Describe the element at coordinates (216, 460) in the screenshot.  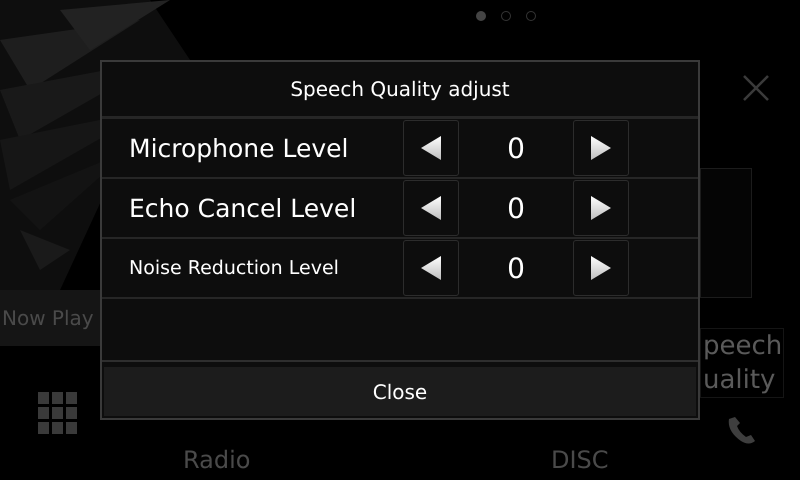
I see `source-label: Radio` at that location.